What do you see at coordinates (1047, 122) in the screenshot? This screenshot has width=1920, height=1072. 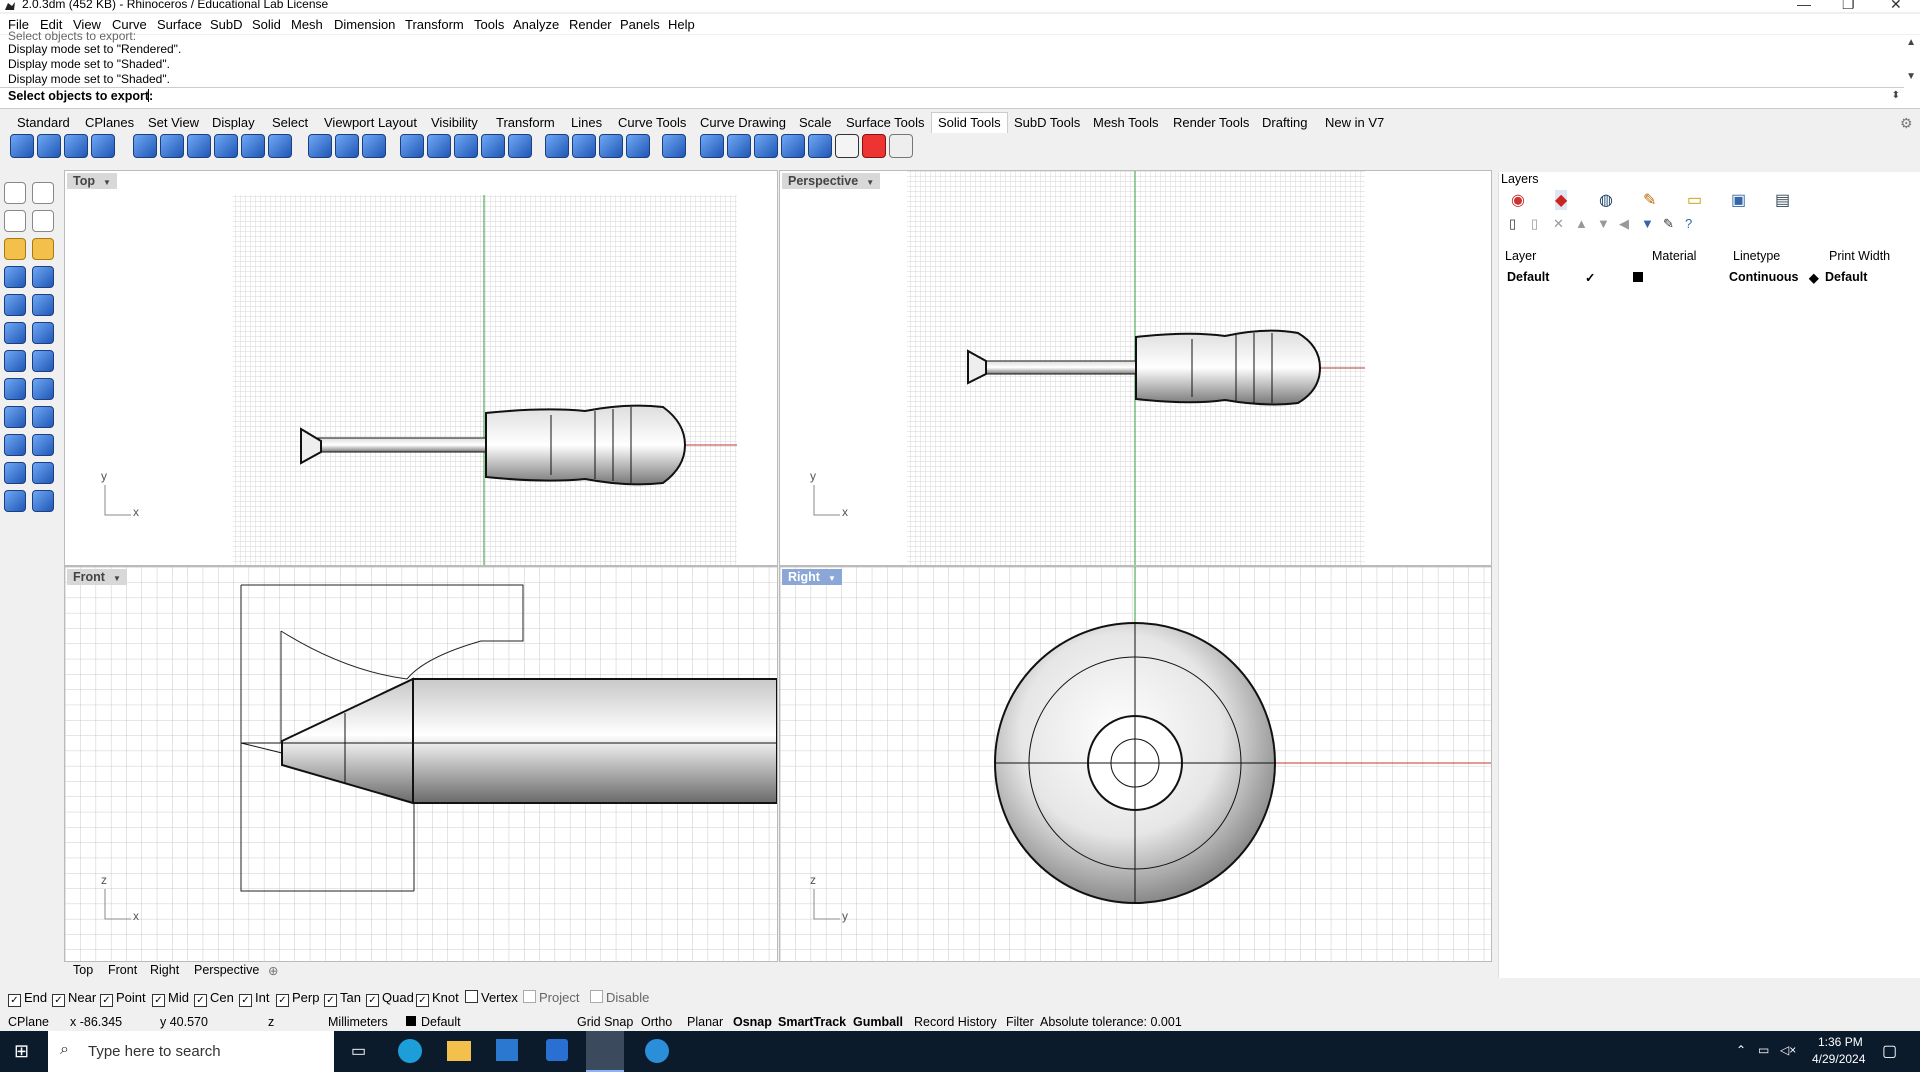 I see `tab-subd-tools: SubD Tools` at bounding box center [1047, 122].